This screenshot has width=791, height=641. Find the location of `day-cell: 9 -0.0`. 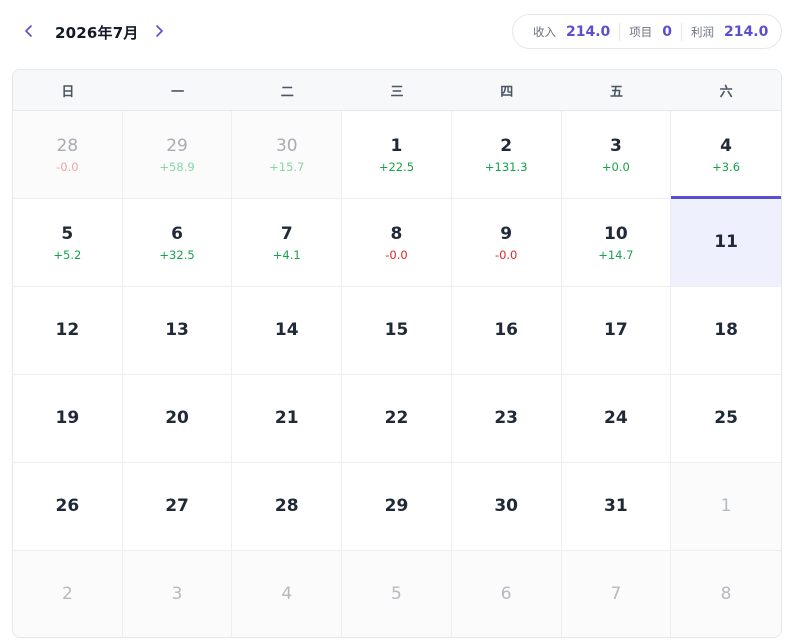

day-cell: 9 -0.0 is located at coordinates (506, 243).